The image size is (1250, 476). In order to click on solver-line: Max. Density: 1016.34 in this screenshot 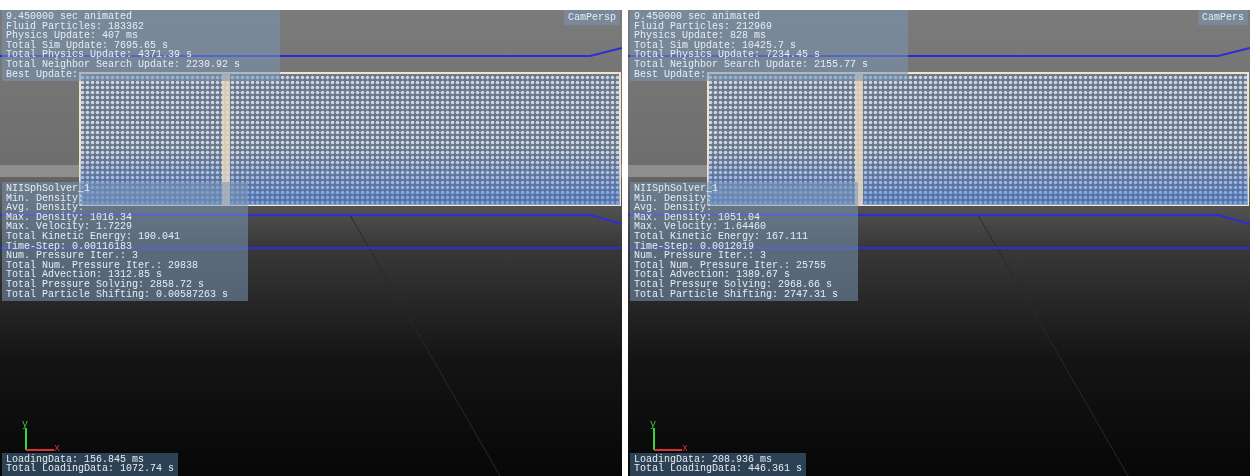, I will do `click(70, 217)`.